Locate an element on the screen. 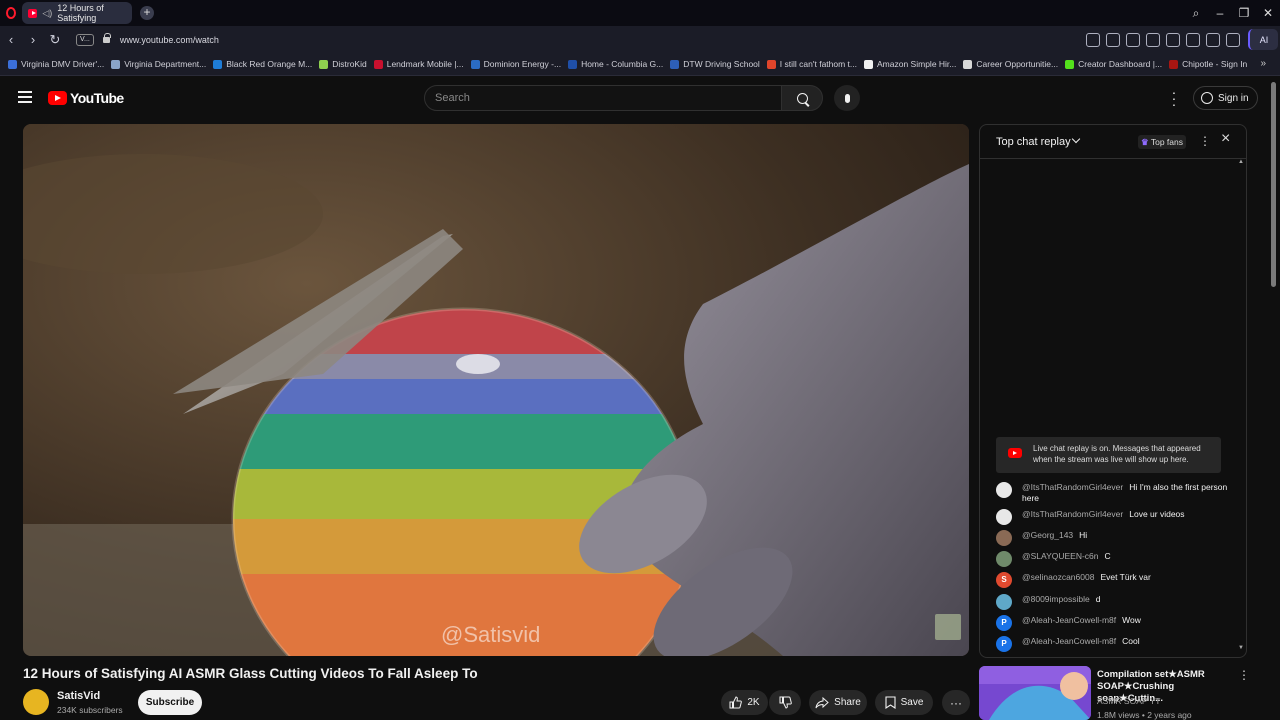 Image resolution: width=1280 pixels, height=720 pixels. chat-message: P @Aleah-JeanCowell-m8f Wow is located at coordinates (1116, 623).